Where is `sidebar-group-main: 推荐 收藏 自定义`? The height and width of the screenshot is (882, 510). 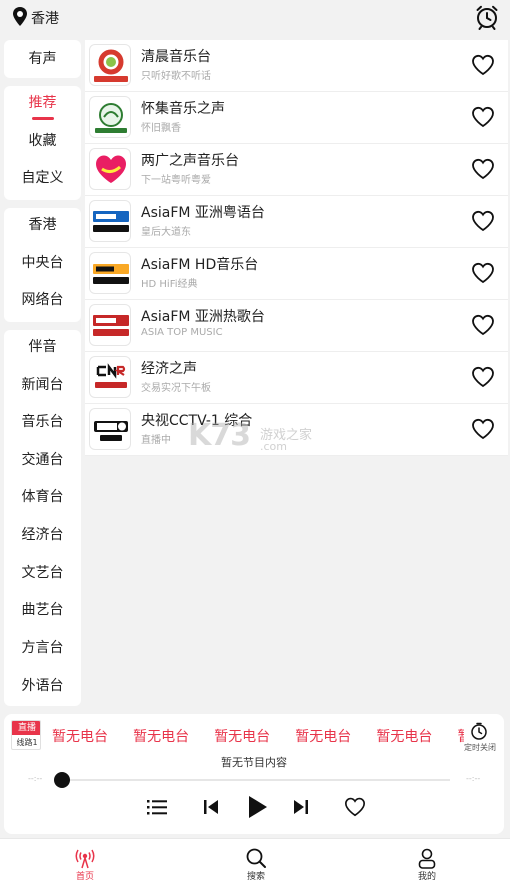 sidebar-group-main: 推荐 收藏 自定义 is located at coordinates (42, 143).